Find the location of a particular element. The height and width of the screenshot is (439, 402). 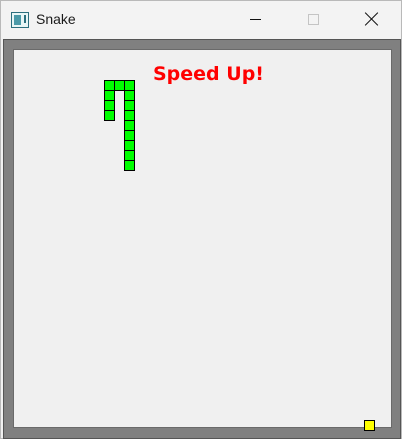

minimize-button is located at coordinates (255, 20).